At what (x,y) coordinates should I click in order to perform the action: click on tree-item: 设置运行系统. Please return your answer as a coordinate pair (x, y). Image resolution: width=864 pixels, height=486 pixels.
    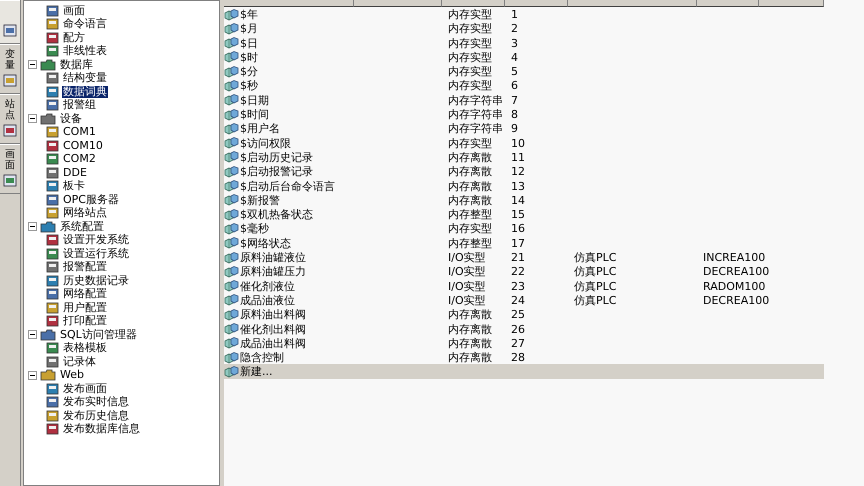
    Looking at the image, I should click on (96, 254).